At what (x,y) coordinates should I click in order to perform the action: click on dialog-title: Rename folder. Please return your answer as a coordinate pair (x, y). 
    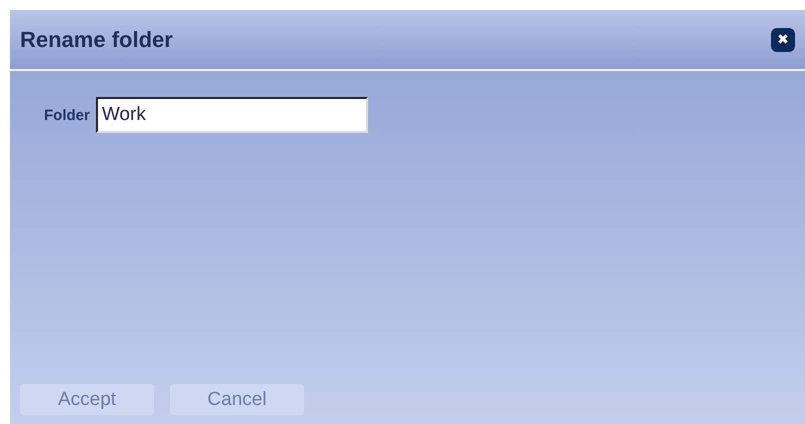
    Looking at the image, I should click on (96, 39).